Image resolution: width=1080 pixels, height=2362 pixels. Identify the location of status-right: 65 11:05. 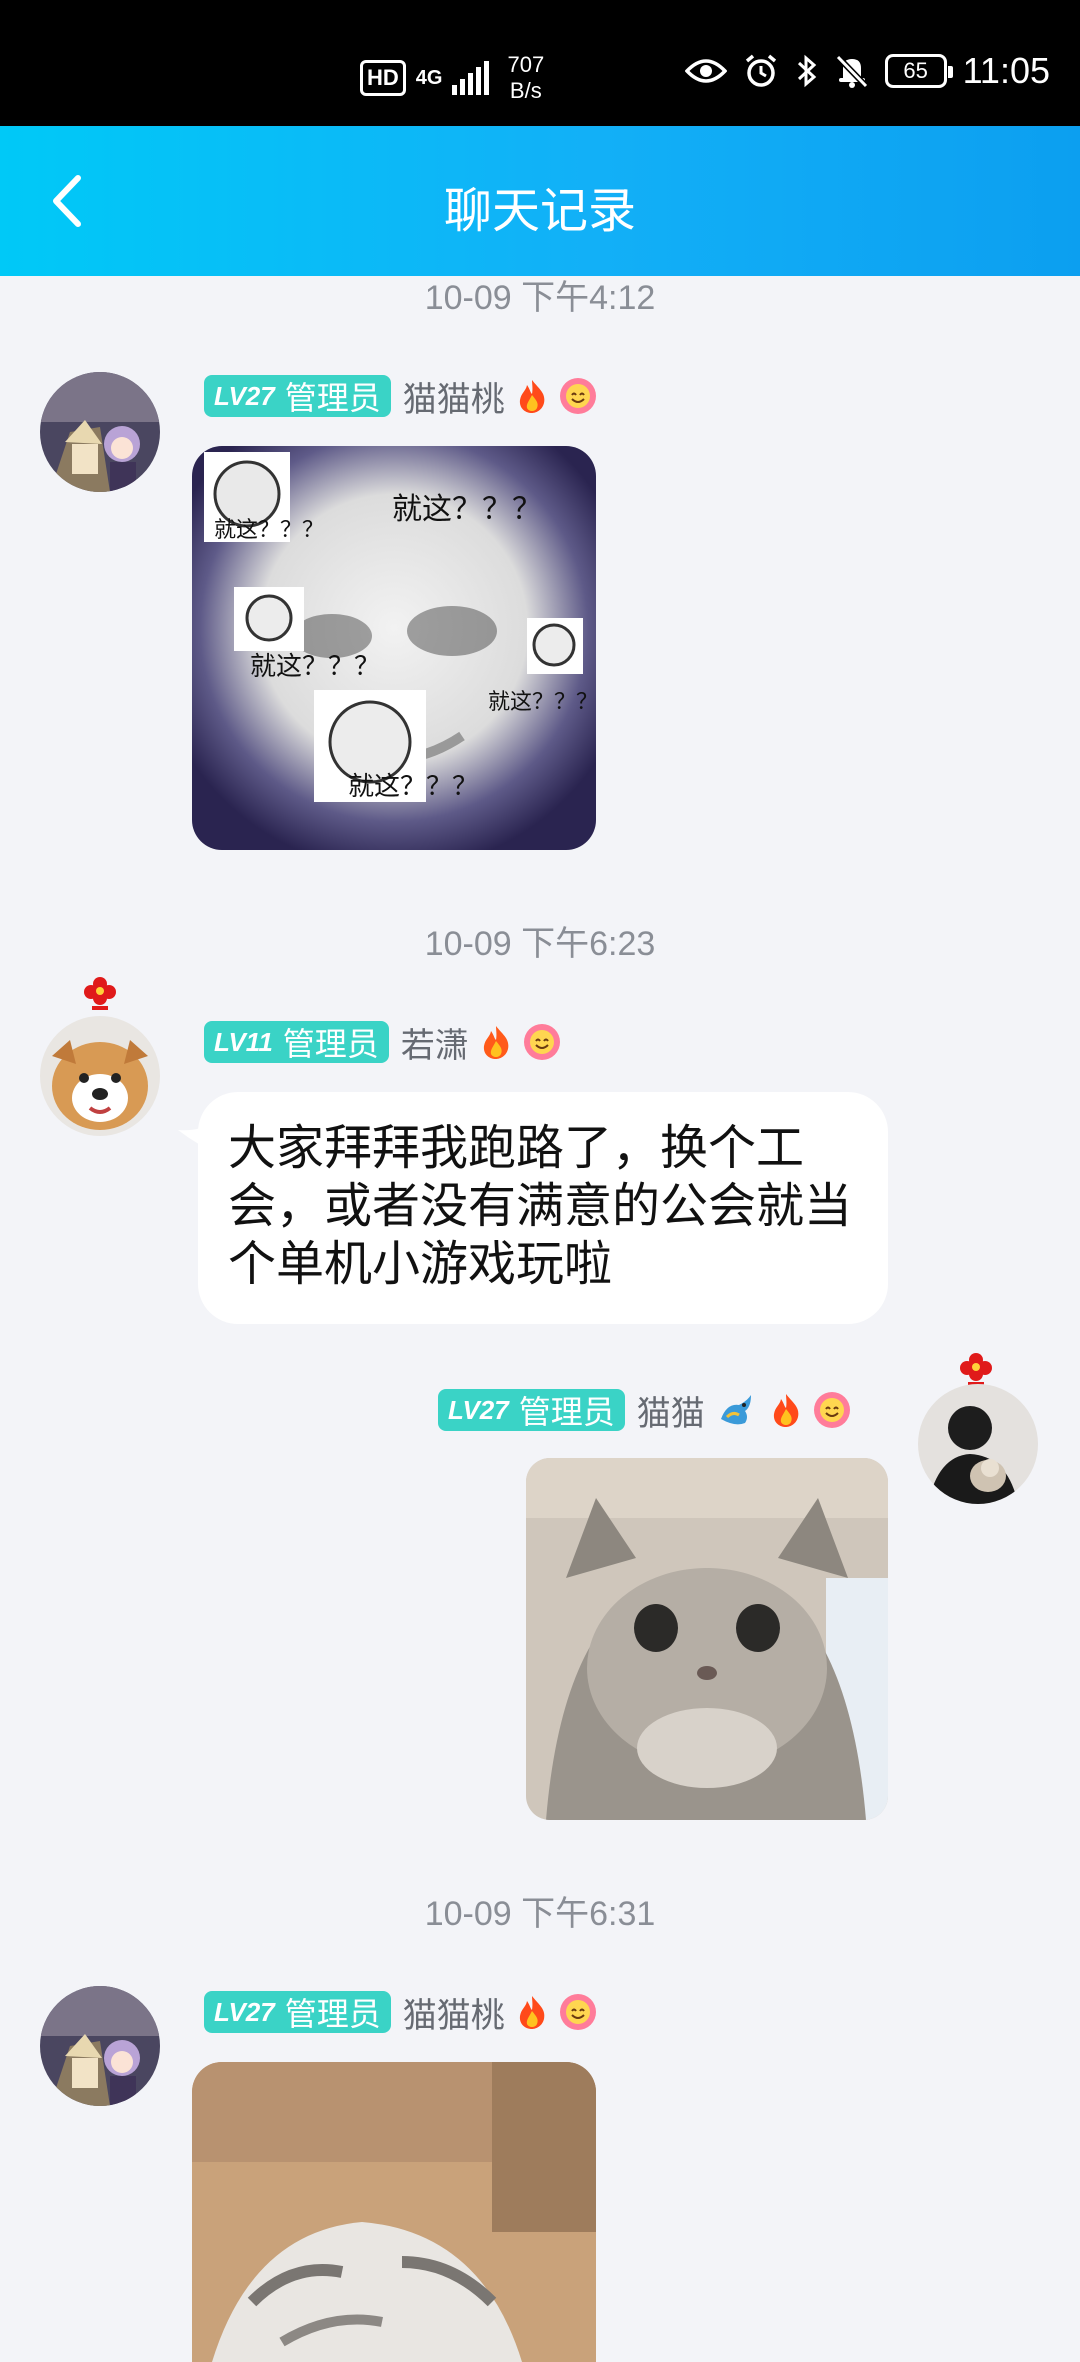
(867, 71).